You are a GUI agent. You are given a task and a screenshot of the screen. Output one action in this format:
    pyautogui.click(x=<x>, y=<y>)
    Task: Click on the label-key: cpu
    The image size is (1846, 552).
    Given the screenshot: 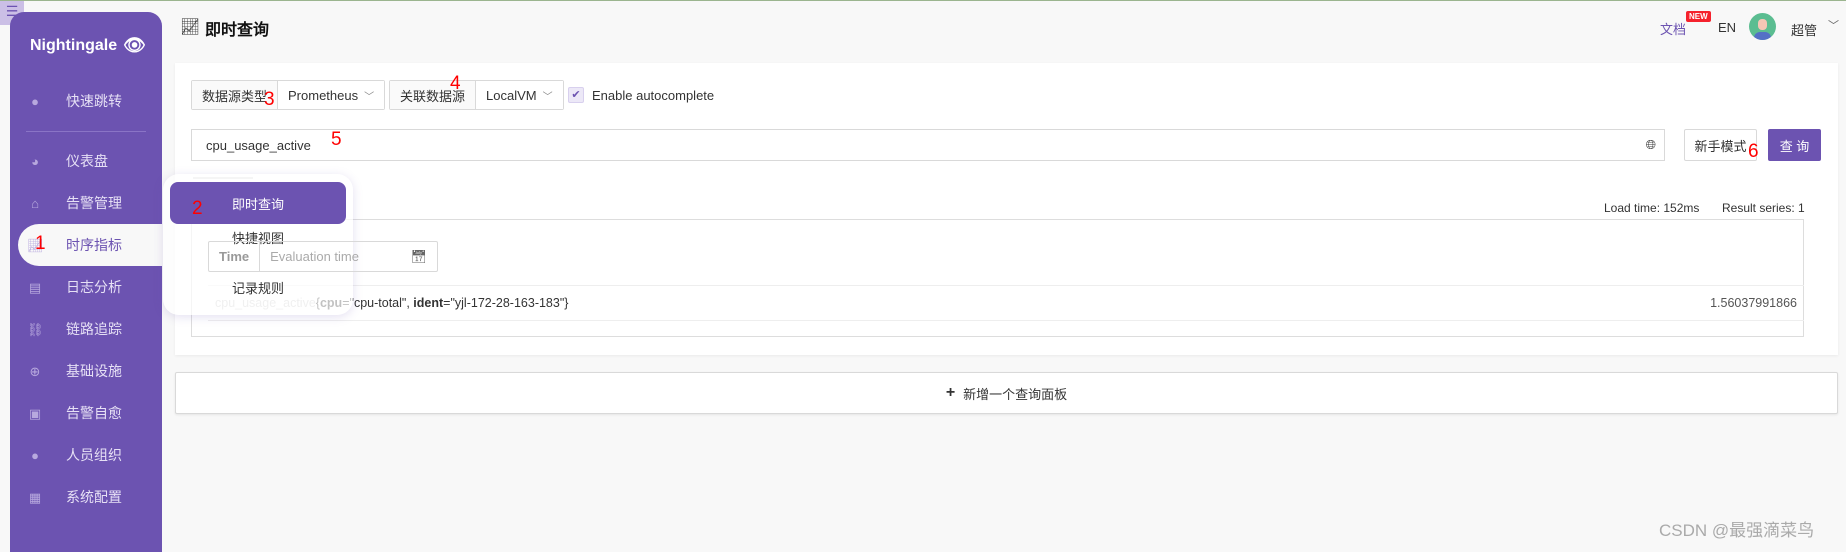 What is the action you would take?
    pyautogui.click(x=331, y=303)
    